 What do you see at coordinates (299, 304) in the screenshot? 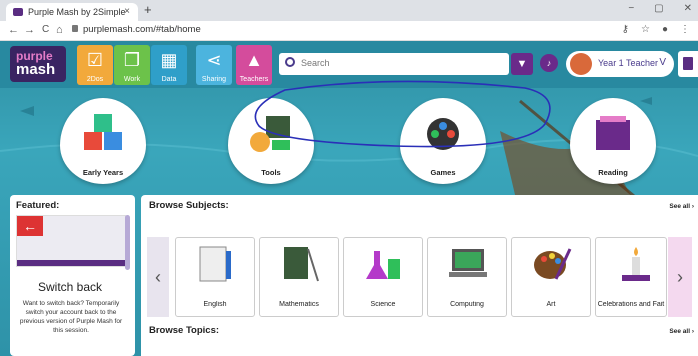
I see `subject-name: Mathematics` at bounding box center [299, 304].